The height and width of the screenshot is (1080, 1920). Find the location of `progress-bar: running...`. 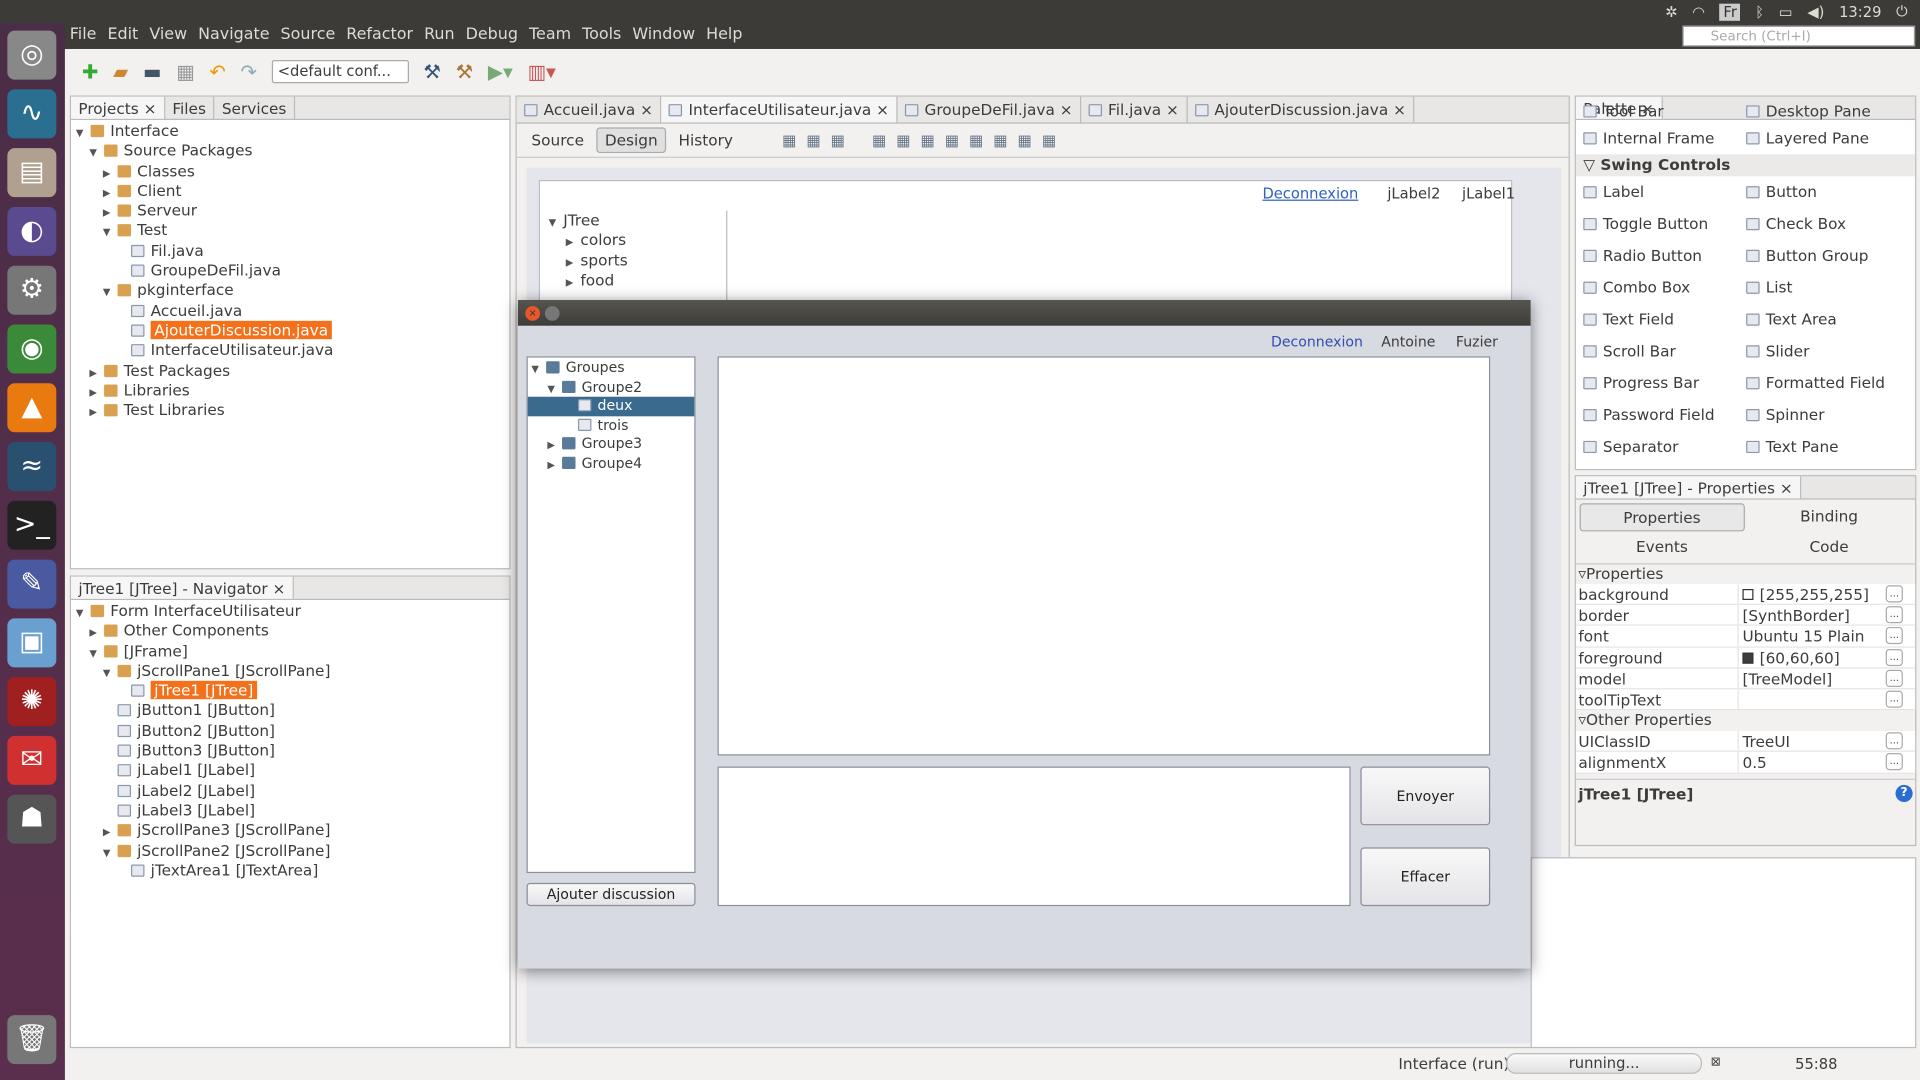

progress-bar: running... is located at coordinates (1604, 1063).